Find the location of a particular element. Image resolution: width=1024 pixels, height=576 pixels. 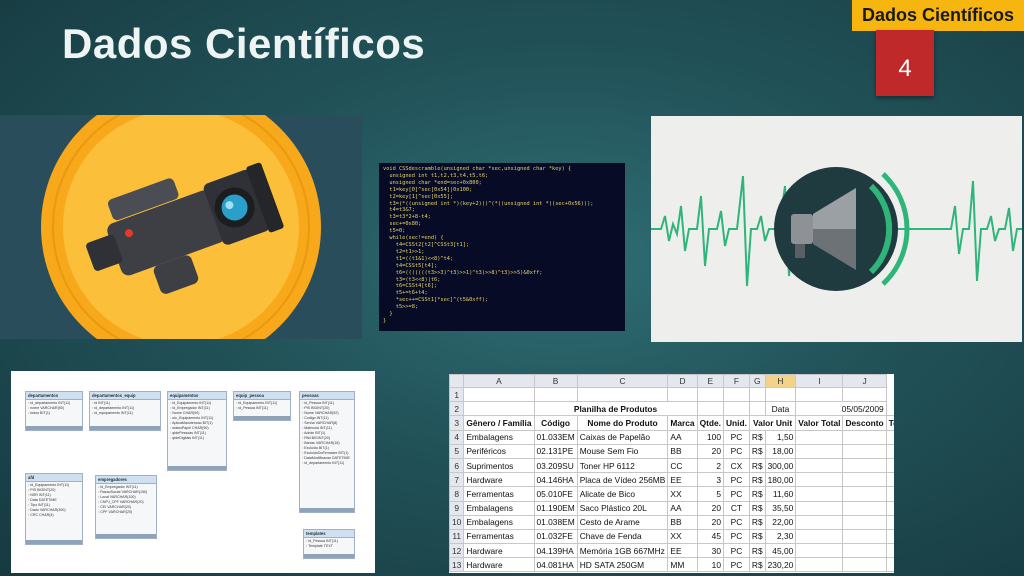

column-header: Código is located at coordinates (555, 423).